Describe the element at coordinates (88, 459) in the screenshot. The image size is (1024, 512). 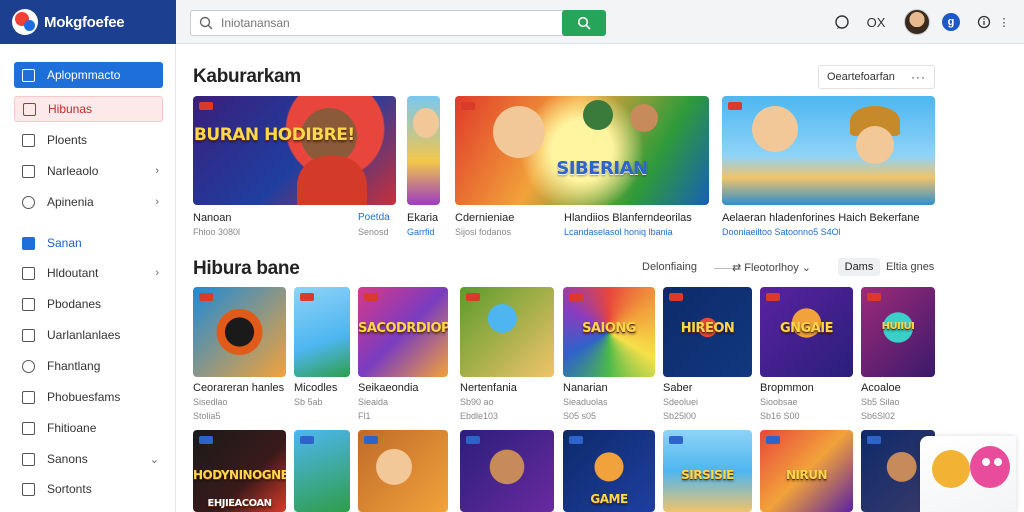
I see `sidebar-item-12: Sanons ⌄` at that location.